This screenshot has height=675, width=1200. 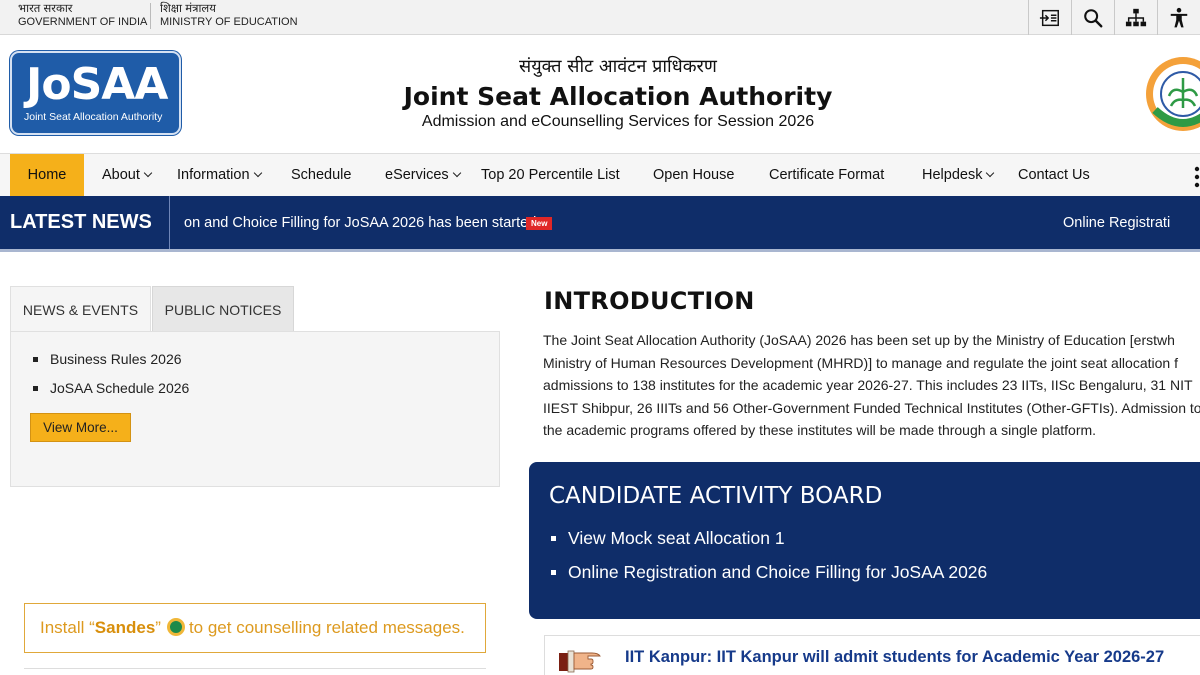 I want to click on site-title: Joint Seat Allocation Authority, so click(x=618, y=96).